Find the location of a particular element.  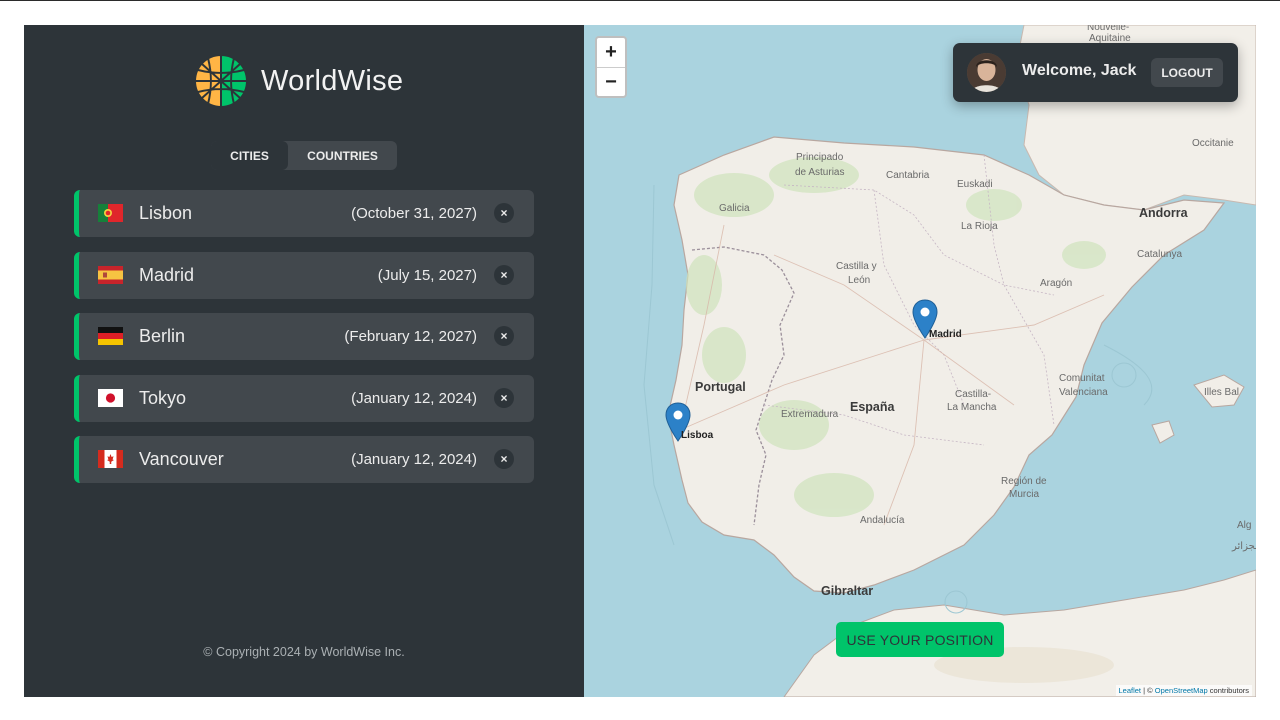

map-label-illes: Illes Bal is located at coordinates (1222, 392).